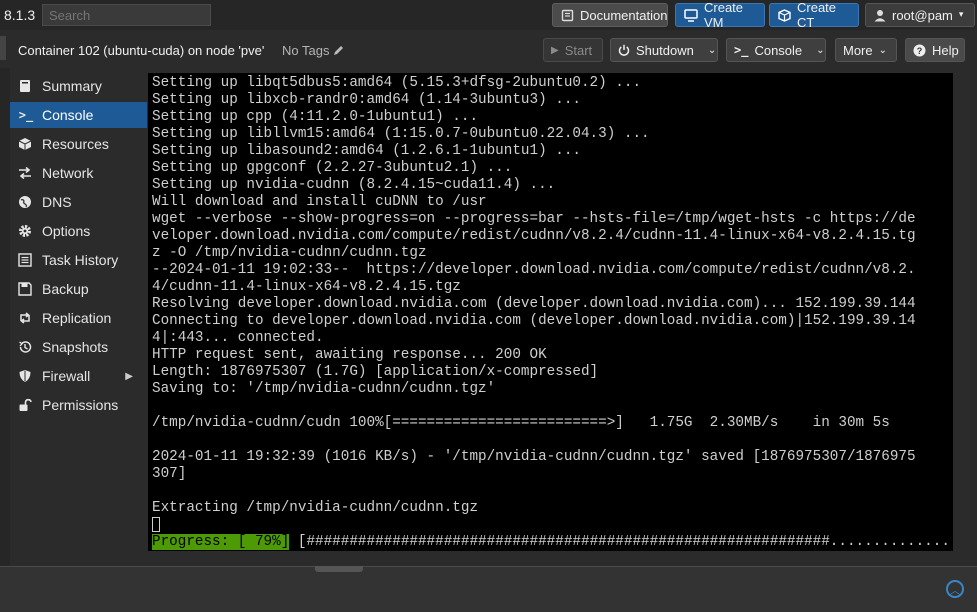  I want to click on sidebar-item-replication: Replication, so click(78, 318).